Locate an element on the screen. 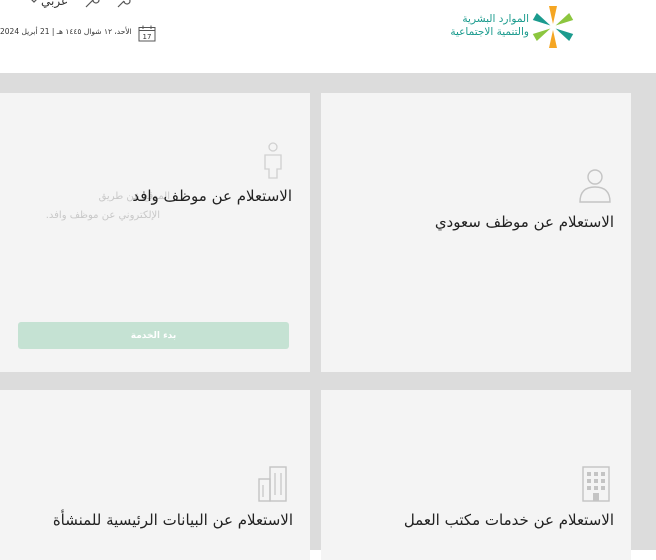 The image size is (656, 560). logo-line-1: الموارد البشرية is located at coordinates (495, 19).